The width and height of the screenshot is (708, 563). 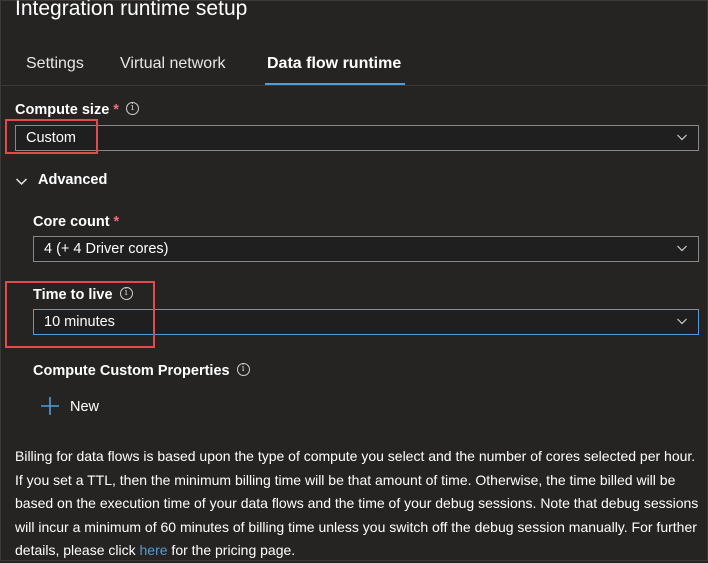 What do you see at coordinates (106, 249) in the screenshot?
I see `core-count-value: 4 (+ 4 Driver cores)` at bounding box center [106, 249].